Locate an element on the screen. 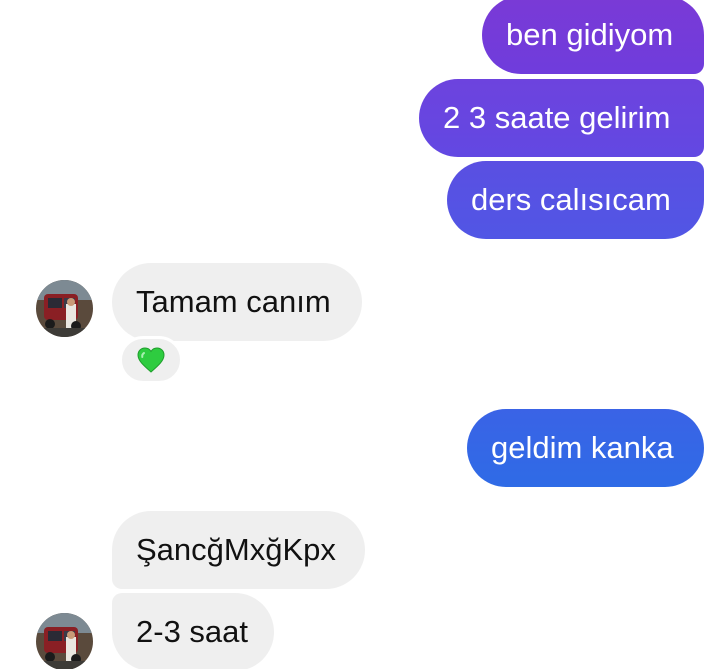 The image size is (714, 669). outgoing-message-bubble: ben gidiyom is located at coordinates (593, 37).